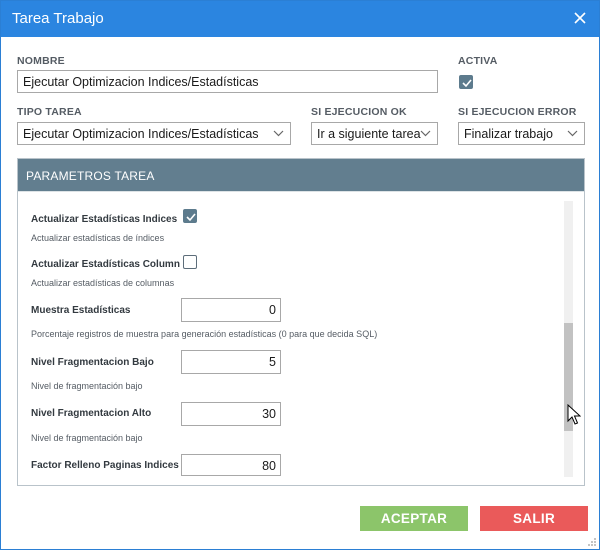 The width and height of the screenshot is (600, 550). I want to click on ok-select: Ir a siguiente tarea, so click(374, 133).